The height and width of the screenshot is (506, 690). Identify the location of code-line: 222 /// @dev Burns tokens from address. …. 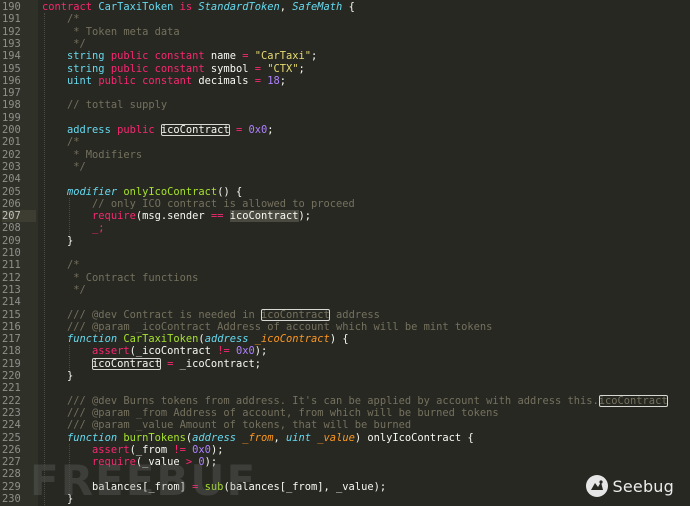
(345, 400).